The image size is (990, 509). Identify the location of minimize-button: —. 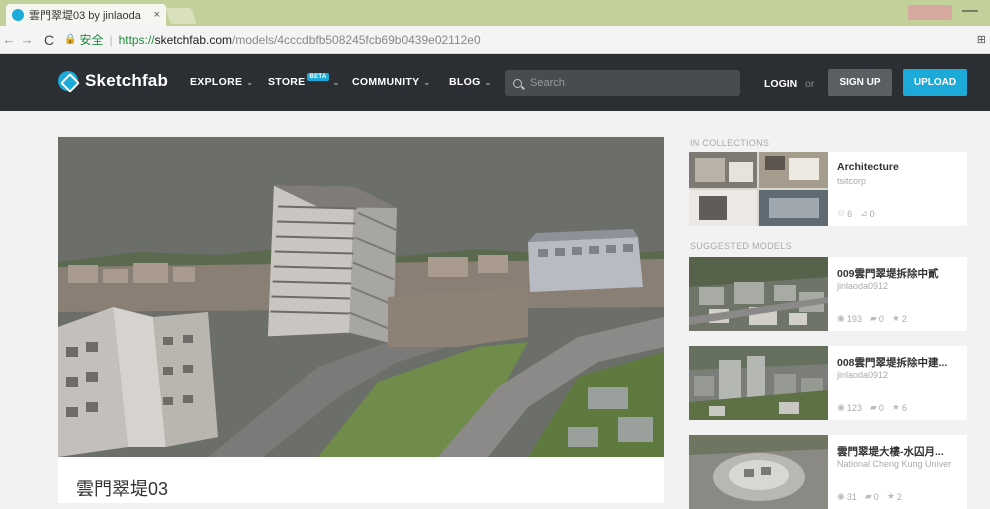
(970, 11).